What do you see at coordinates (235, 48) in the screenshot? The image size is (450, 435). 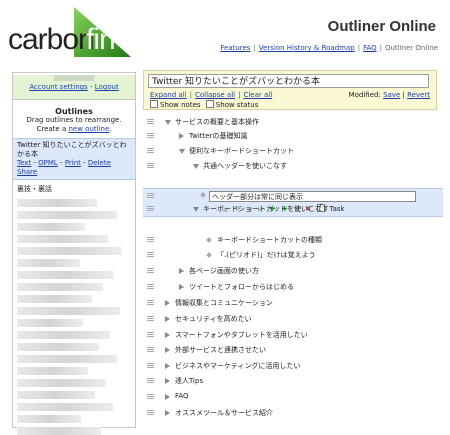 I see `nav-features: Features` at bounding box center [235, 48].